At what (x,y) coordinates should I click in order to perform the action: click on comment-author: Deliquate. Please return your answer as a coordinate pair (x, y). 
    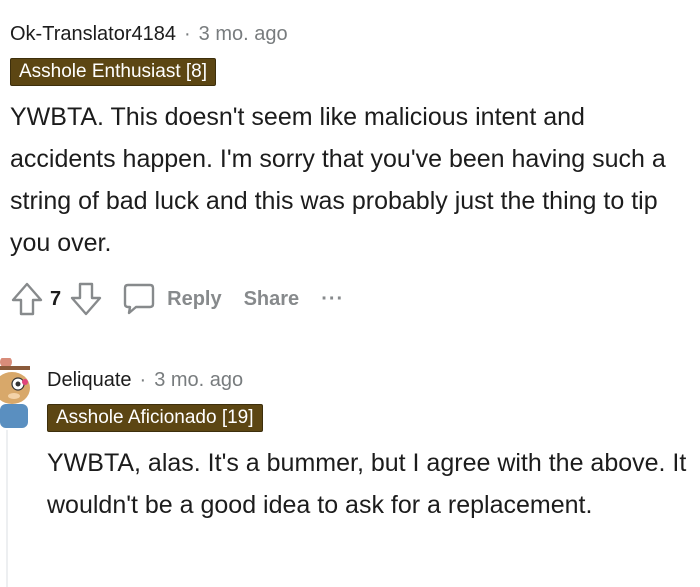
    Looking at the image, I should click on (89, 380).